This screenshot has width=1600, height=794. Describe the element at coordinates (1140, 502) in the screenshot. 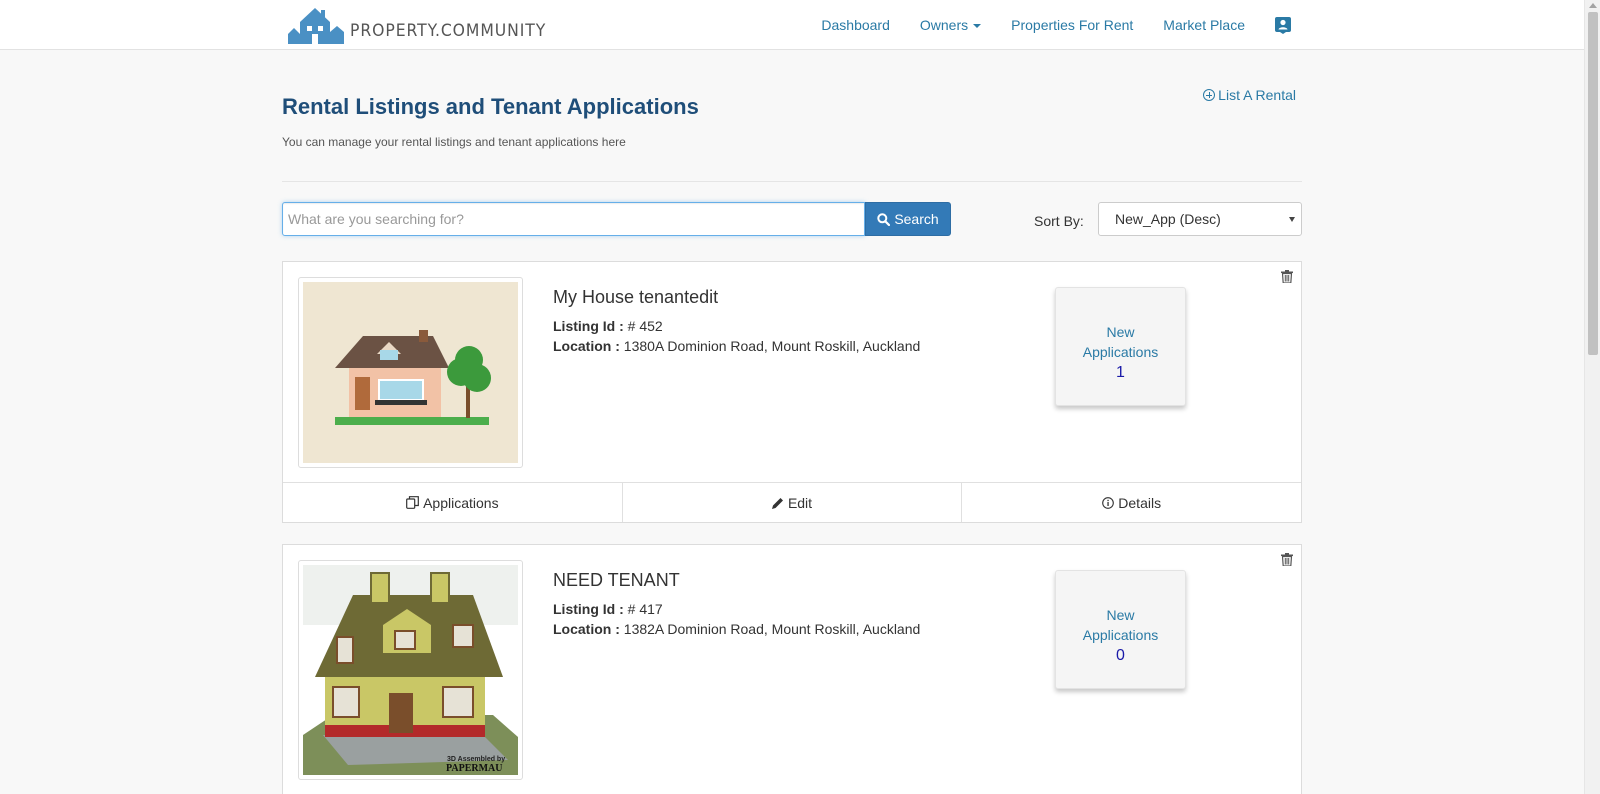

I see `details-button-label: Details` at that location.